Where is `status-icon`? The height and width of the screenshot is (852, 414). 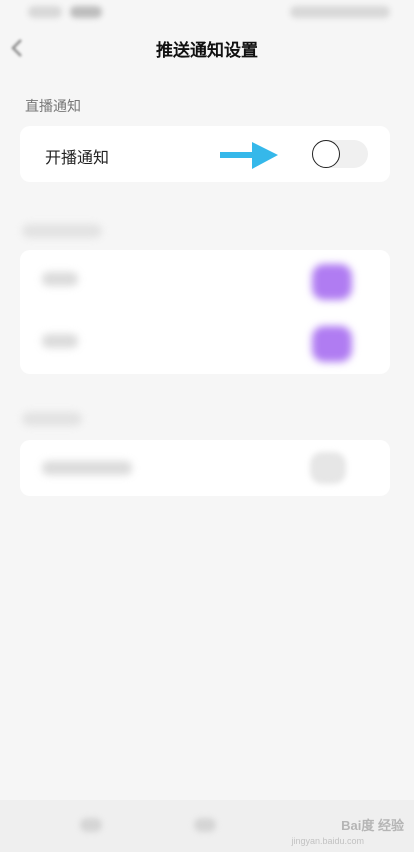 status-icon is located at coordinates (86, 12).